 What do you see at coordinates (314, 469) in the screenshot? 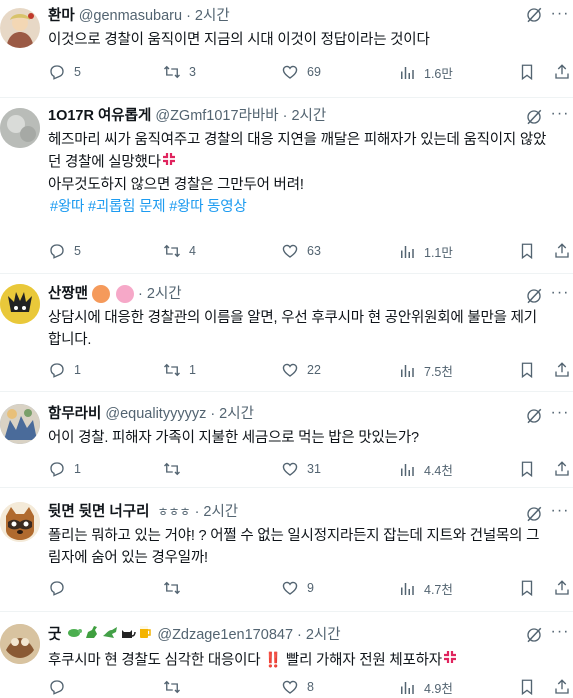
I see `like-count: 31` at bounding box center [314, 469].